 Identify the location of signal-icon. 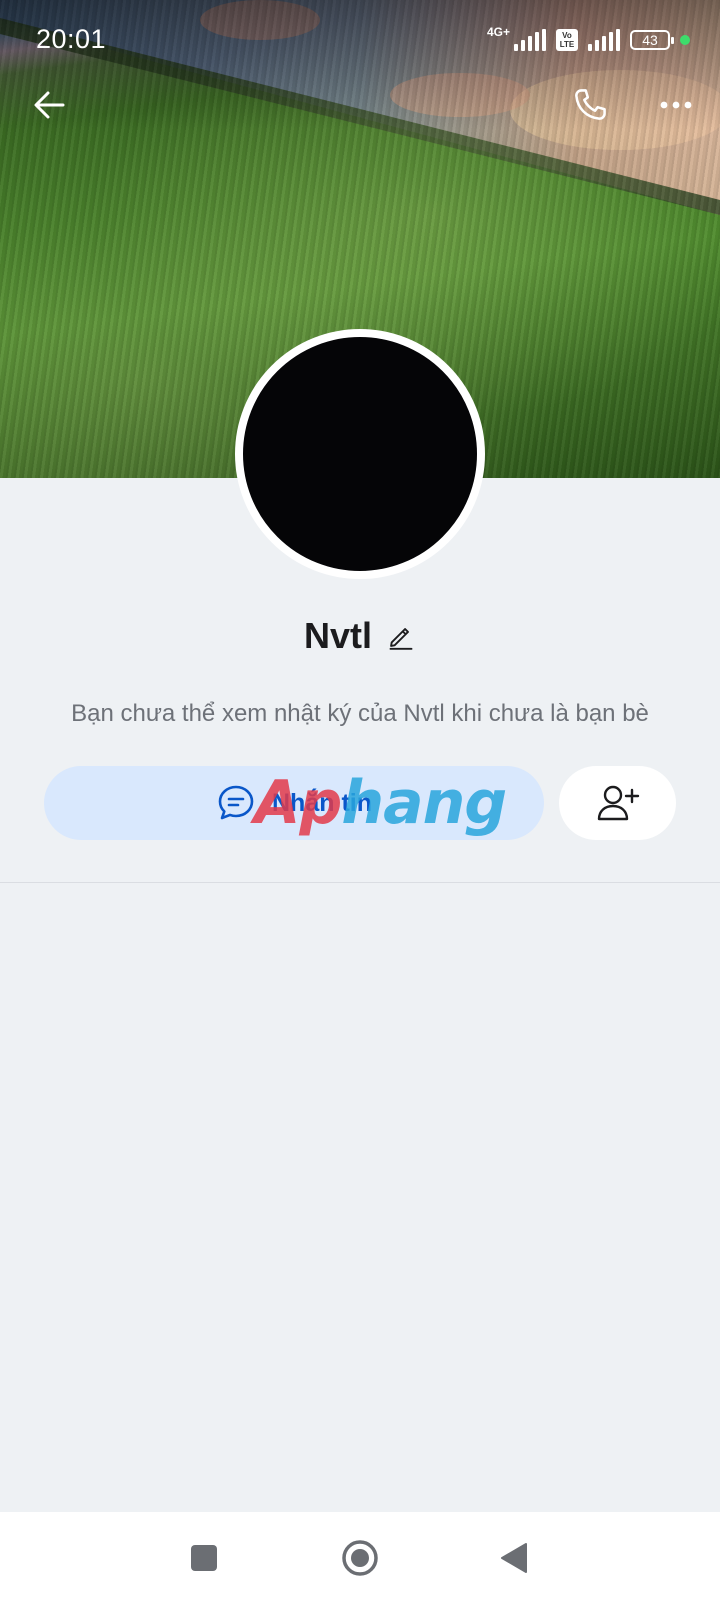
(530, 40).